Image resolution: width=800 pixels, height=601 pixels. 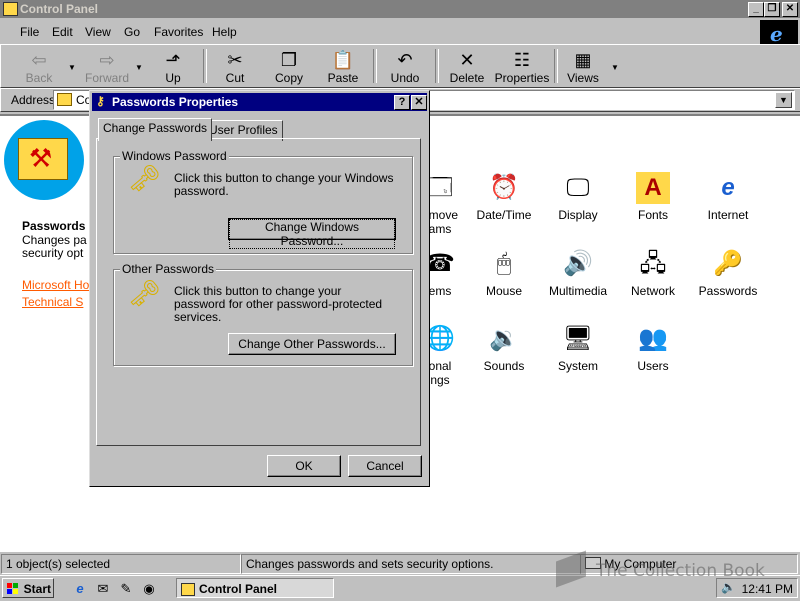 I want to click on hammer-icon: ⚒, so click(x=41, y=158).